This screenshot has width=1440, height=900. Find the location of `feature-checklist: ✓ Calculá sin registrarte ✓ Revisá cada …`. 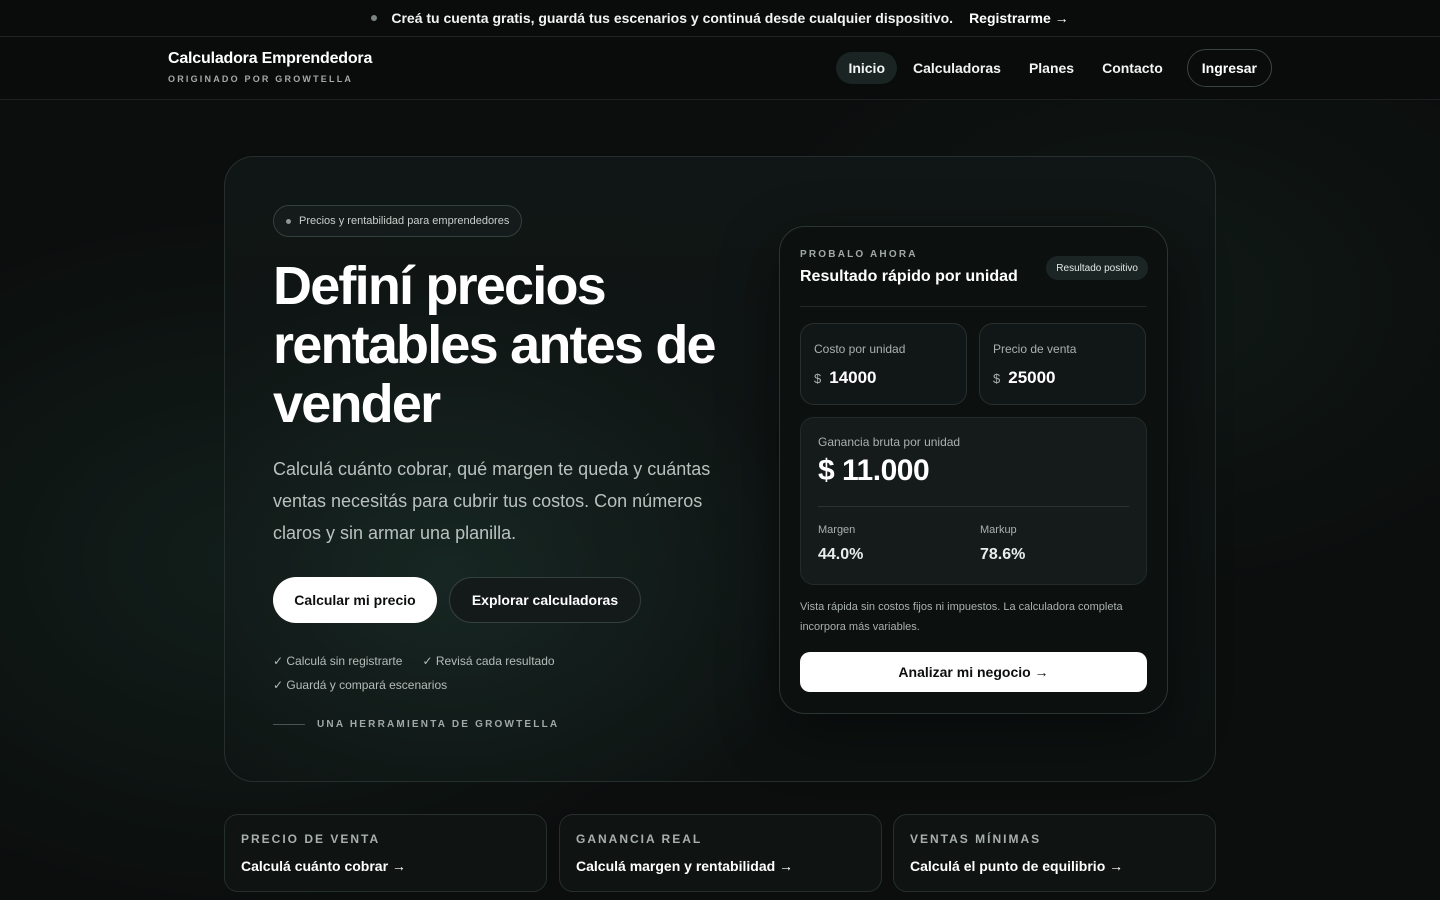

feature-checklist: ✓ Calculá sin registrarte ✓ Revisá cada … is located at coordinates (414, 673).